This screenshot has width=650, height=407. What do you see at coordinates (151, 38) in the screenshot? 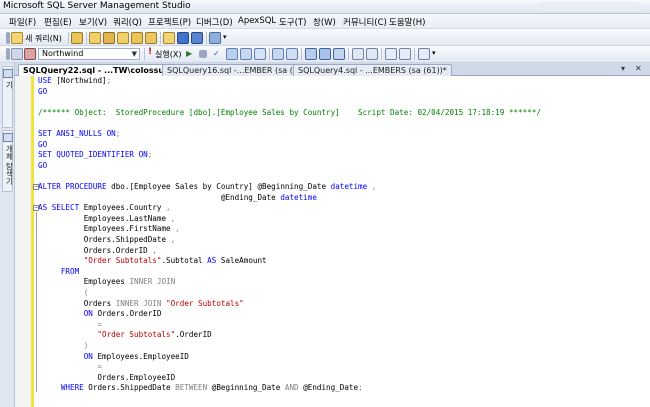
I see `xmla-query-icon` at bounding box center [151, 38].